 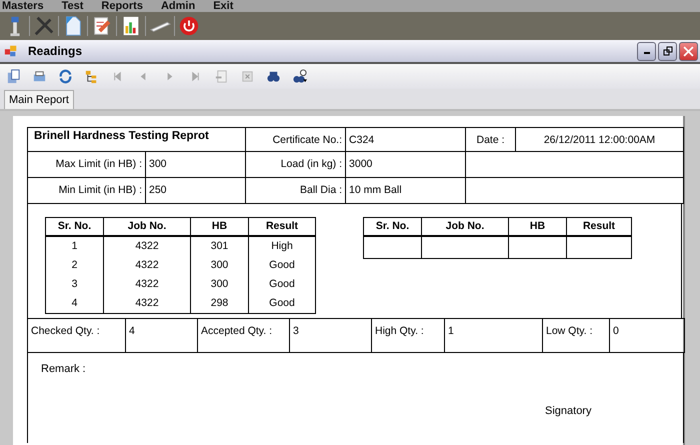 I want to click on field-label: Low Qty. :, so click(x=576, y=335).